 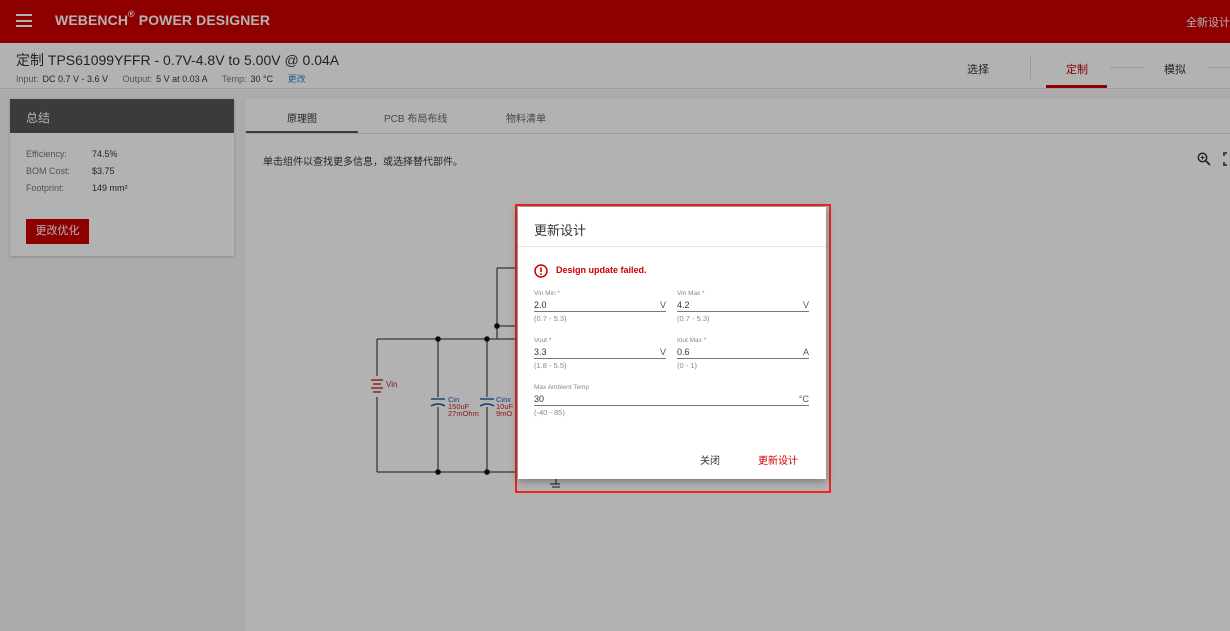 I want to click on field-label: Iout Max *, so click(x=692, y=340).